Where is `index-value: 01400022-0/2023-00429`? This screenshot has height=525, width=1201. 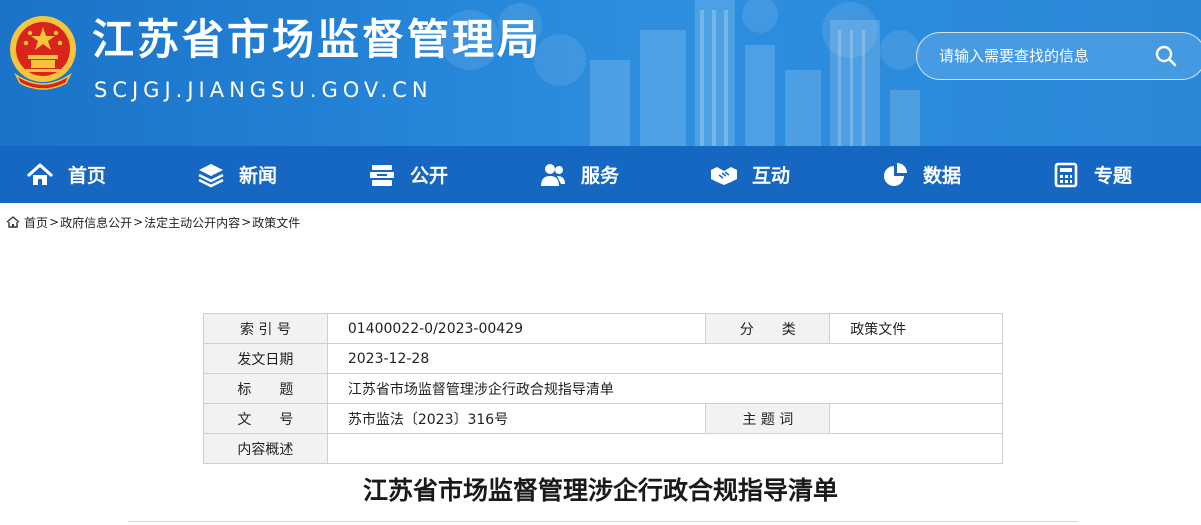
index-value: 01400022-0/2023-00429 is located at coordinates (516, 328).